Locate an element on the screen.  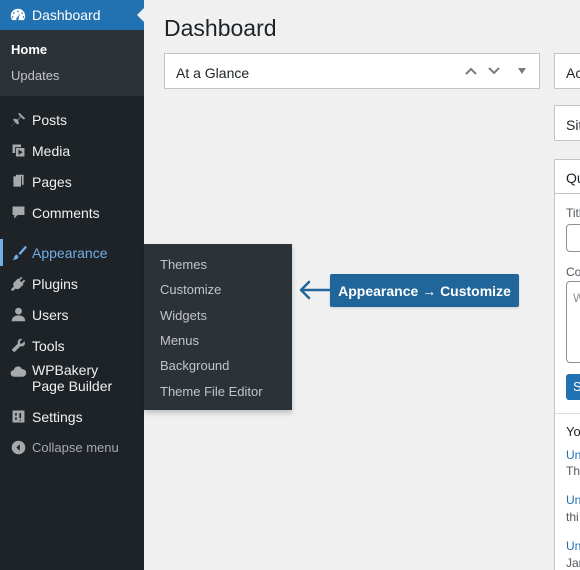
sliders-icon is located at coordinates (18, 417).